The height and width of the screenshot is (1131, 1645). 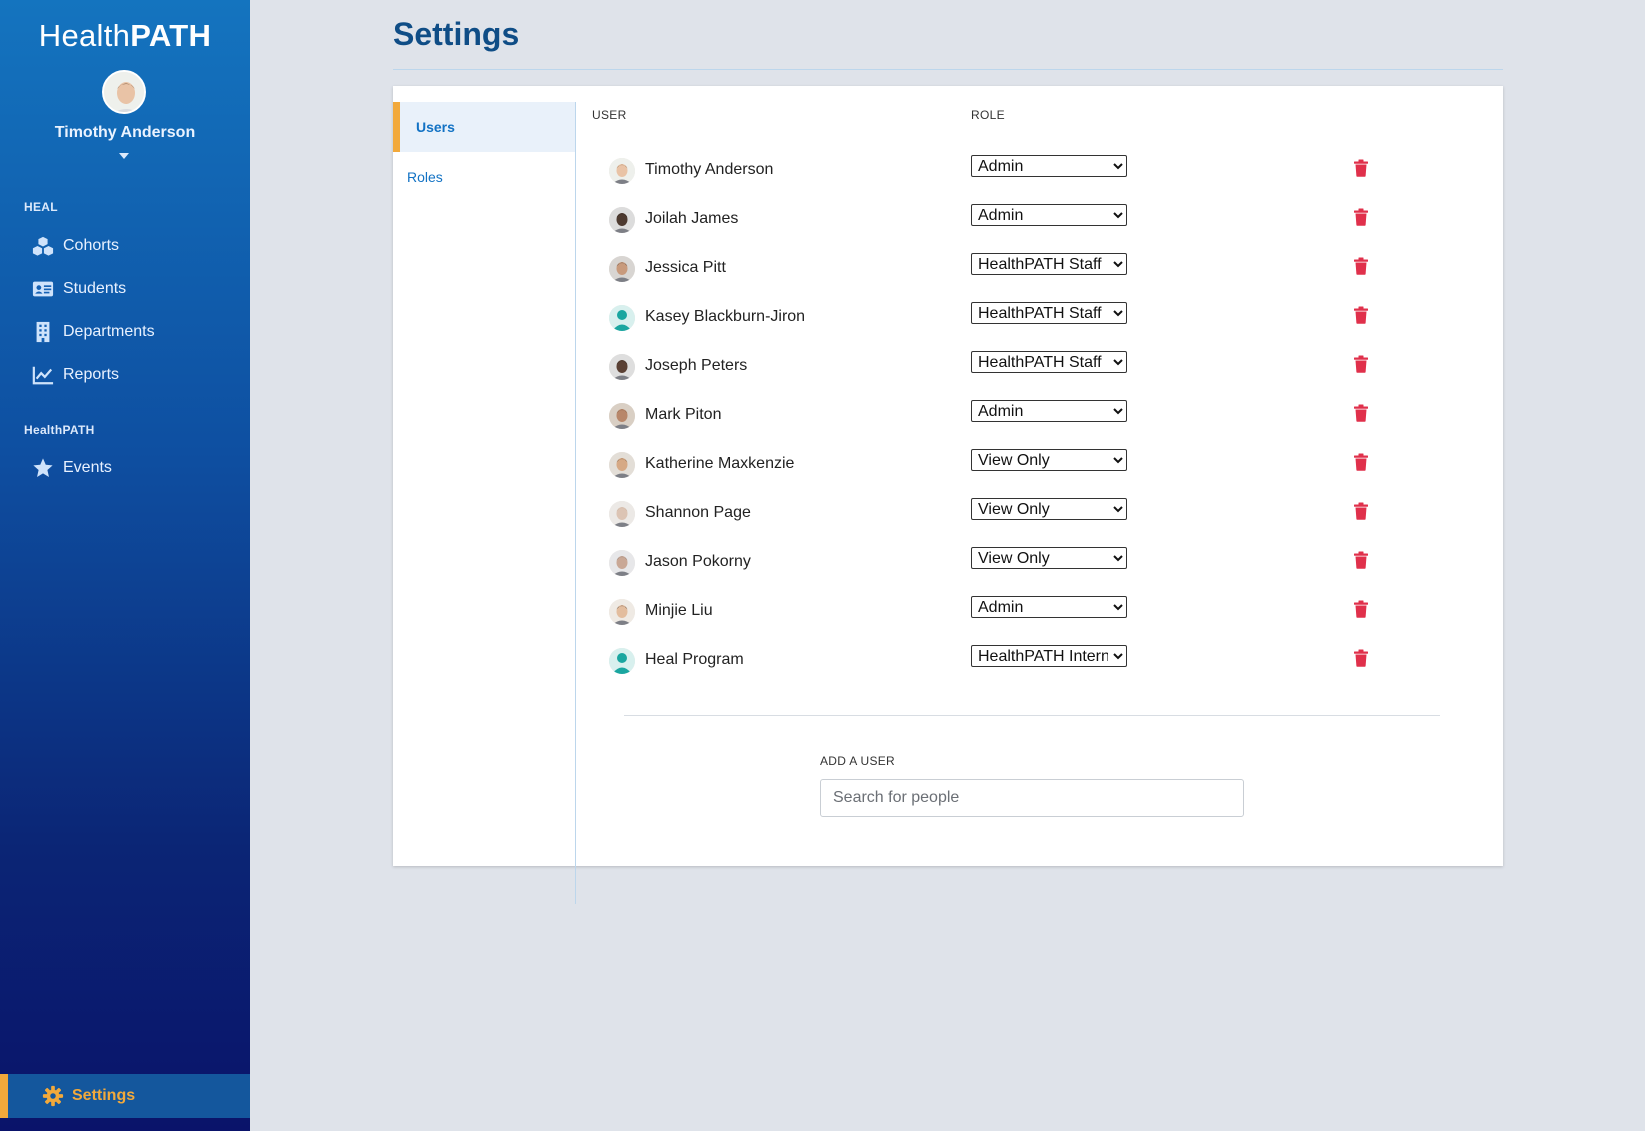 I want to click on sidebar-item-departments: Departments, so click(x=93, y=332).